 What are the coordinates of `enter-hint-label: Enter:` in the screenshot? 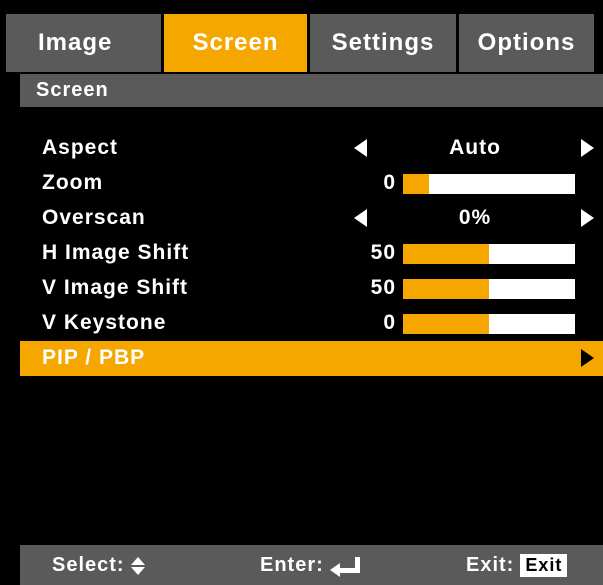 It's located at (292, 565).